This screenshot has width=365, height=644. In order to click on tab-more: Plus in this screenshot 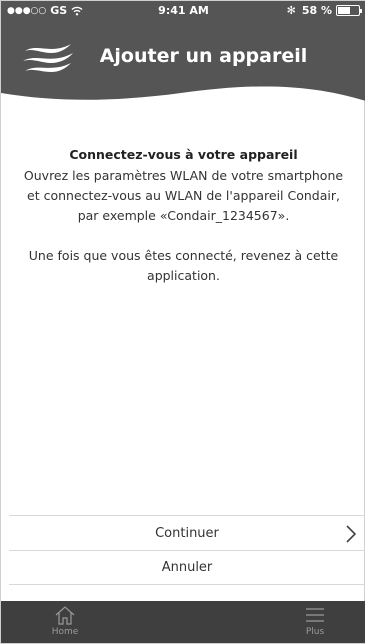, I will do `click(315, 620)`.